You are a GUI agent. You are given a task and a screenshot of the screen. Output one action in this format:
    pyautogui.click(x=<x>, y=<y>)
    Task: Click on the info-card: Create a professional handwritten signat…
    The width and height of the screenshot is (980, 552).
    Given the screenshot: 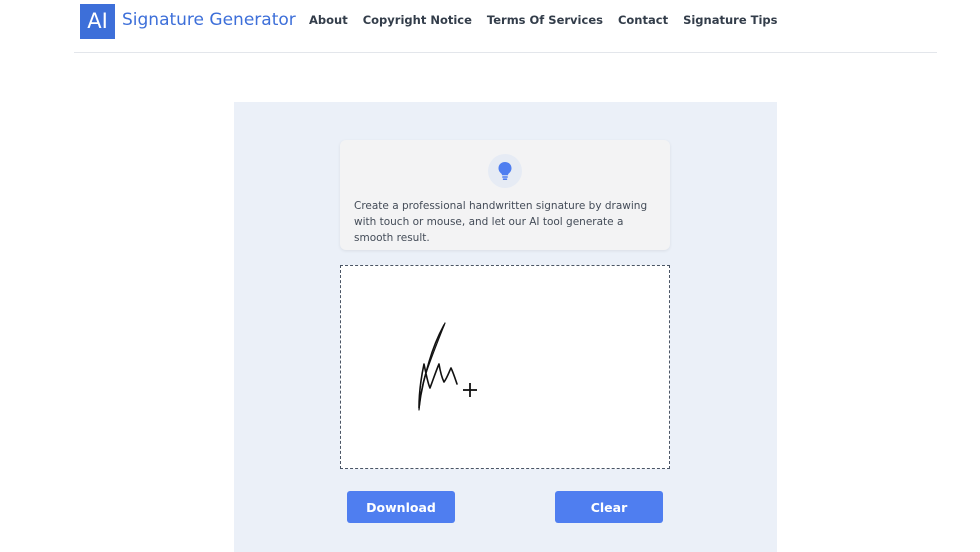 What is the action you would take?
    pyautogui.click(x=505, y=195)
    